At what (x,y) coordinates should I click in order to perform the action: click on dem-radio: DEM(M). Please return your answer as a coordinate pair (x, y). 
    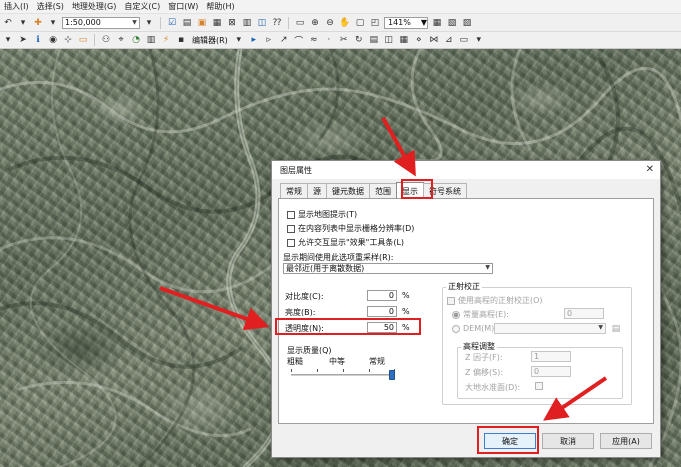
    Looking at the image, I should click on (473, 328).